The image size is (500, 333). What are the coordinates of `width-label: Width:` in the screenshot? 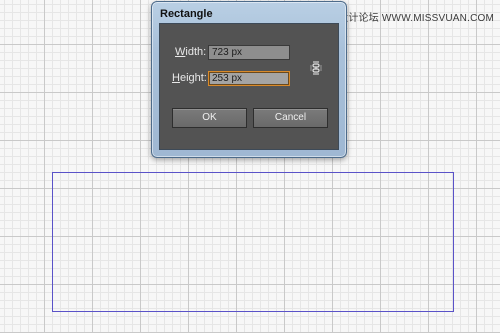 It's located at (190, 52).